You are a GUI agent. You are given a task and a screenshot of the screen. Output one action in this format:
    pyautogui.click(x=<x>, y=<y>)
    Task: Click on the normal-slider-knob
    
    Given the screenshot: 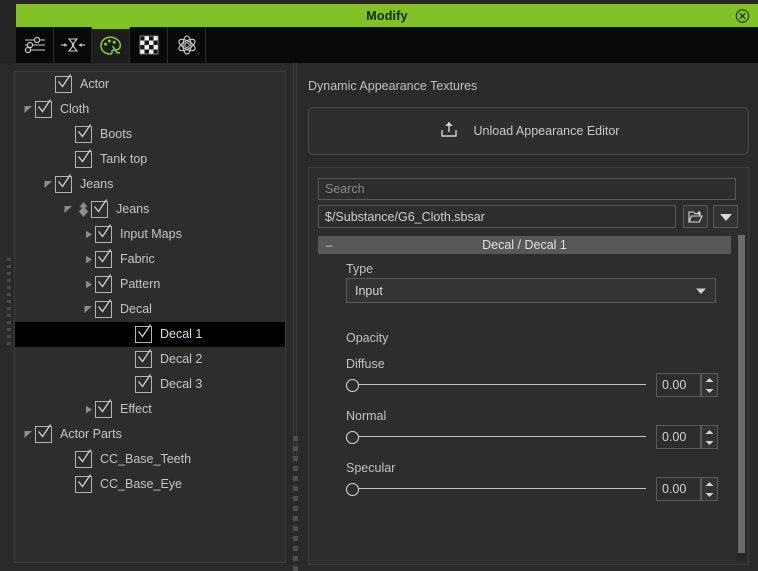 What is the action you would take?
    pyautogui.click(x=352, y=437)
    